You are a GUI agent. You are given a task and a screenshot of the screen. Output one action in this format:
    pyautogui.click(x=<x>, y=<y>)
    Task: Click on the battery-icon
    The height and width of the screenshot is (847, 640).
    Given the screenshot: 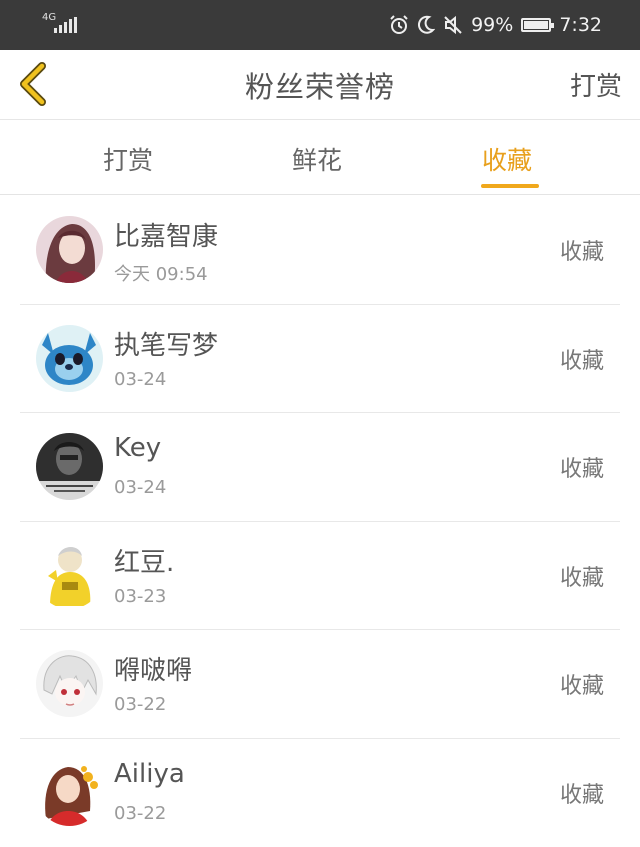 What is the action you would take?
    pyautogui.click(x=536, y=25)
    